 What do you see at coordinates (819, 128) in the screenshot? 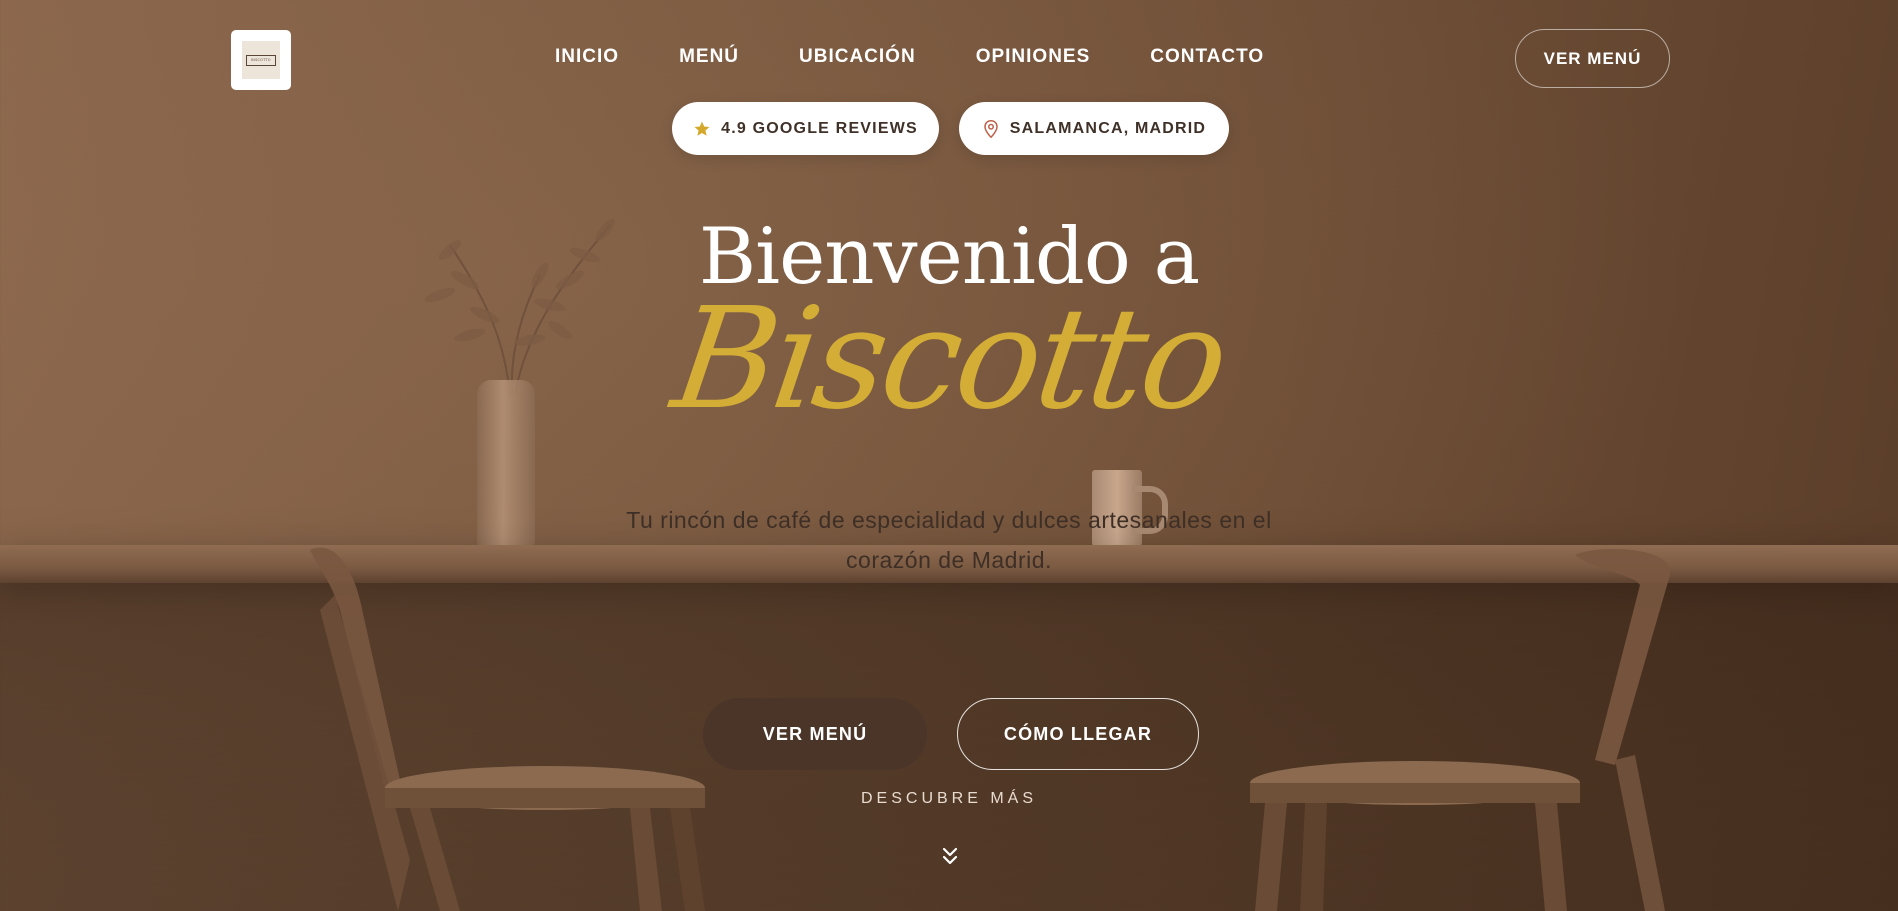
I see `reviews-label: 4.9 GOOGLE REVIEWS` at bounding box center [819, 128].